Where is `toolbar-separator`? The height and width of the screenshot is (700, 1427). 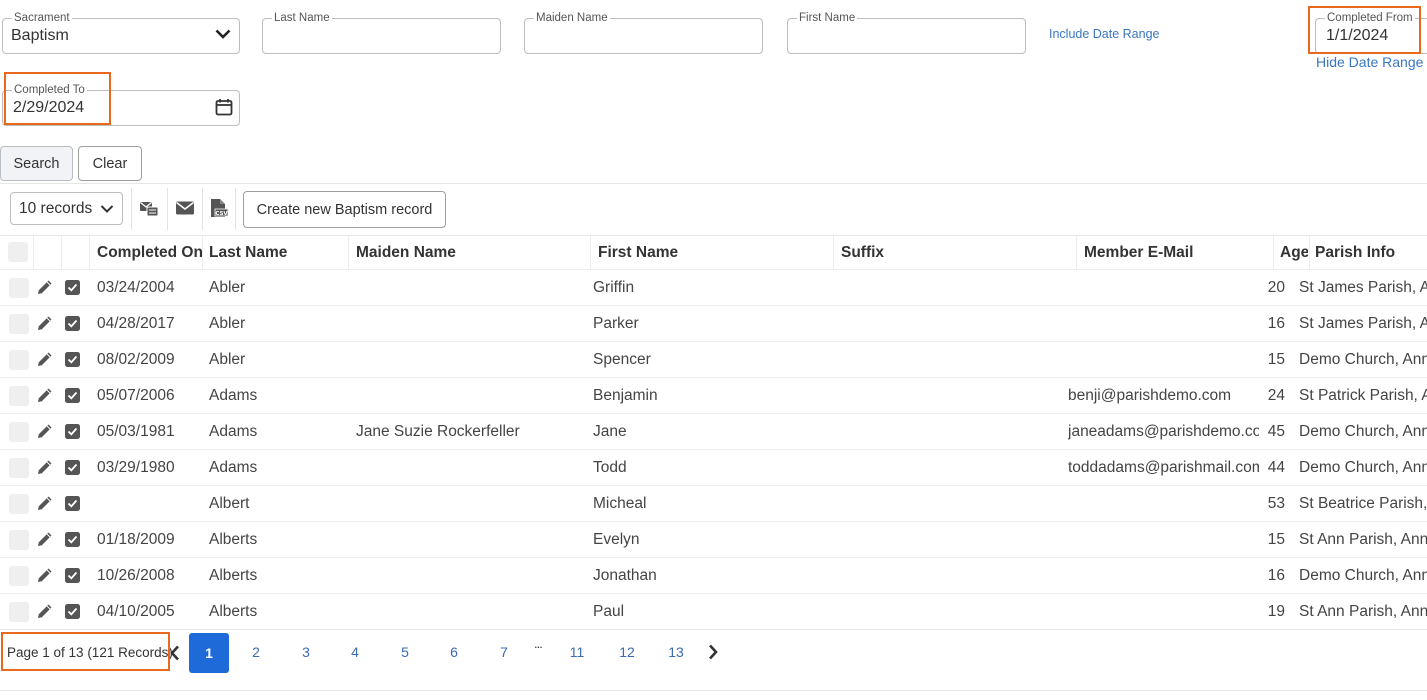
toolbar-separator is located at coordinates (235, 209).